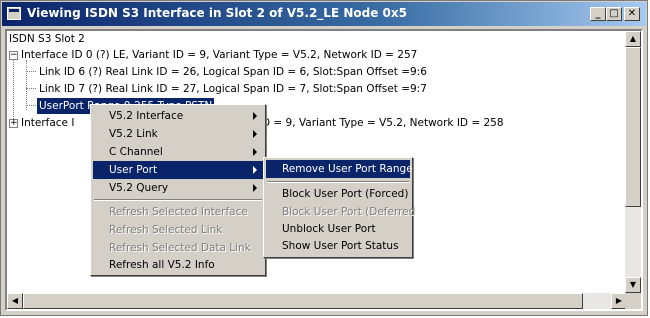  I want to click on menu-item-unblock-user-port: Unblock User Port, so click(338, 229).